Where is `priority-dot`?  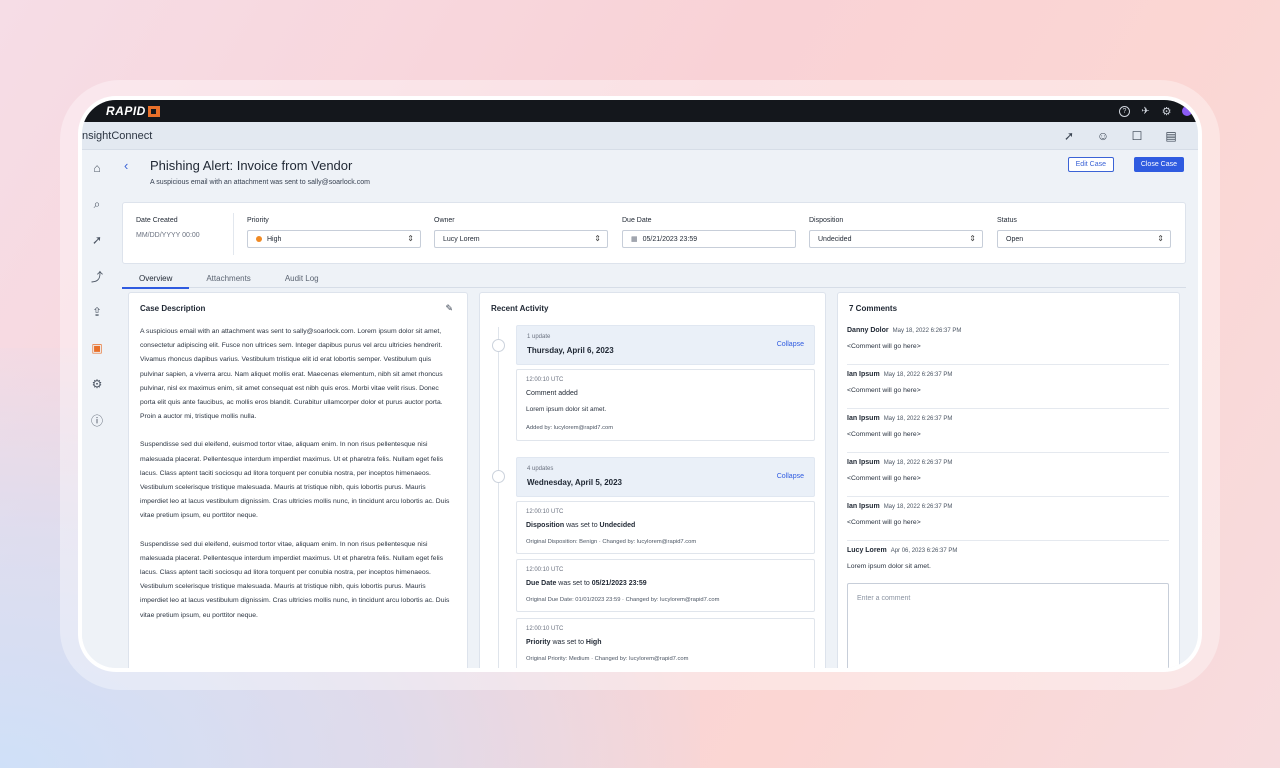 priority-dot is located at coordinates (259, 239).